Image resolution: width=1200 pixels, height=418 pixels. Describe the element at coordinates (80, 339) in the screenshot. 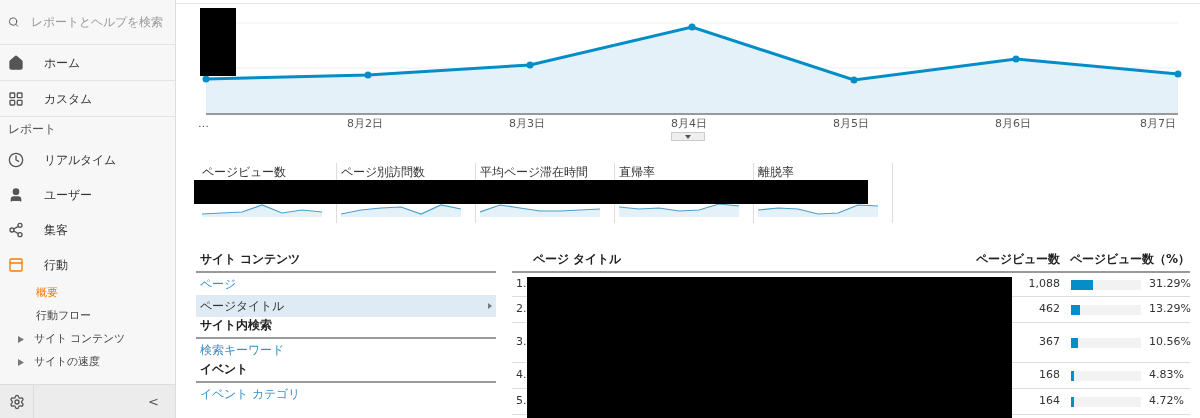

I see `nav-group: サイト コンテンツ` at that location.